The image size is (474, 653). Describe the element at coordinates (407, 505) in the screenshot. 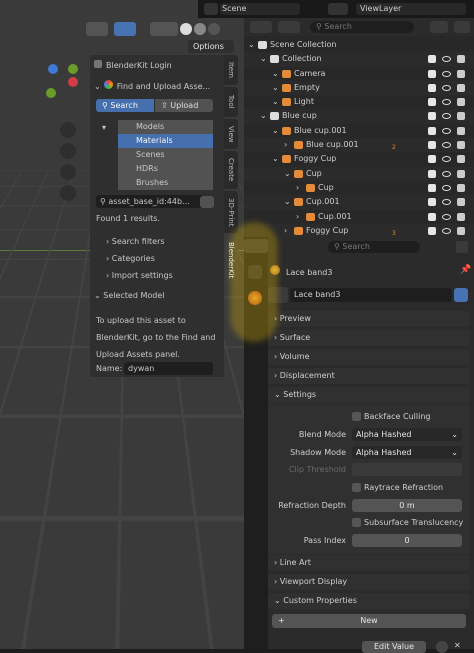

I see `refraction-depth-field: 0 m` at that location.